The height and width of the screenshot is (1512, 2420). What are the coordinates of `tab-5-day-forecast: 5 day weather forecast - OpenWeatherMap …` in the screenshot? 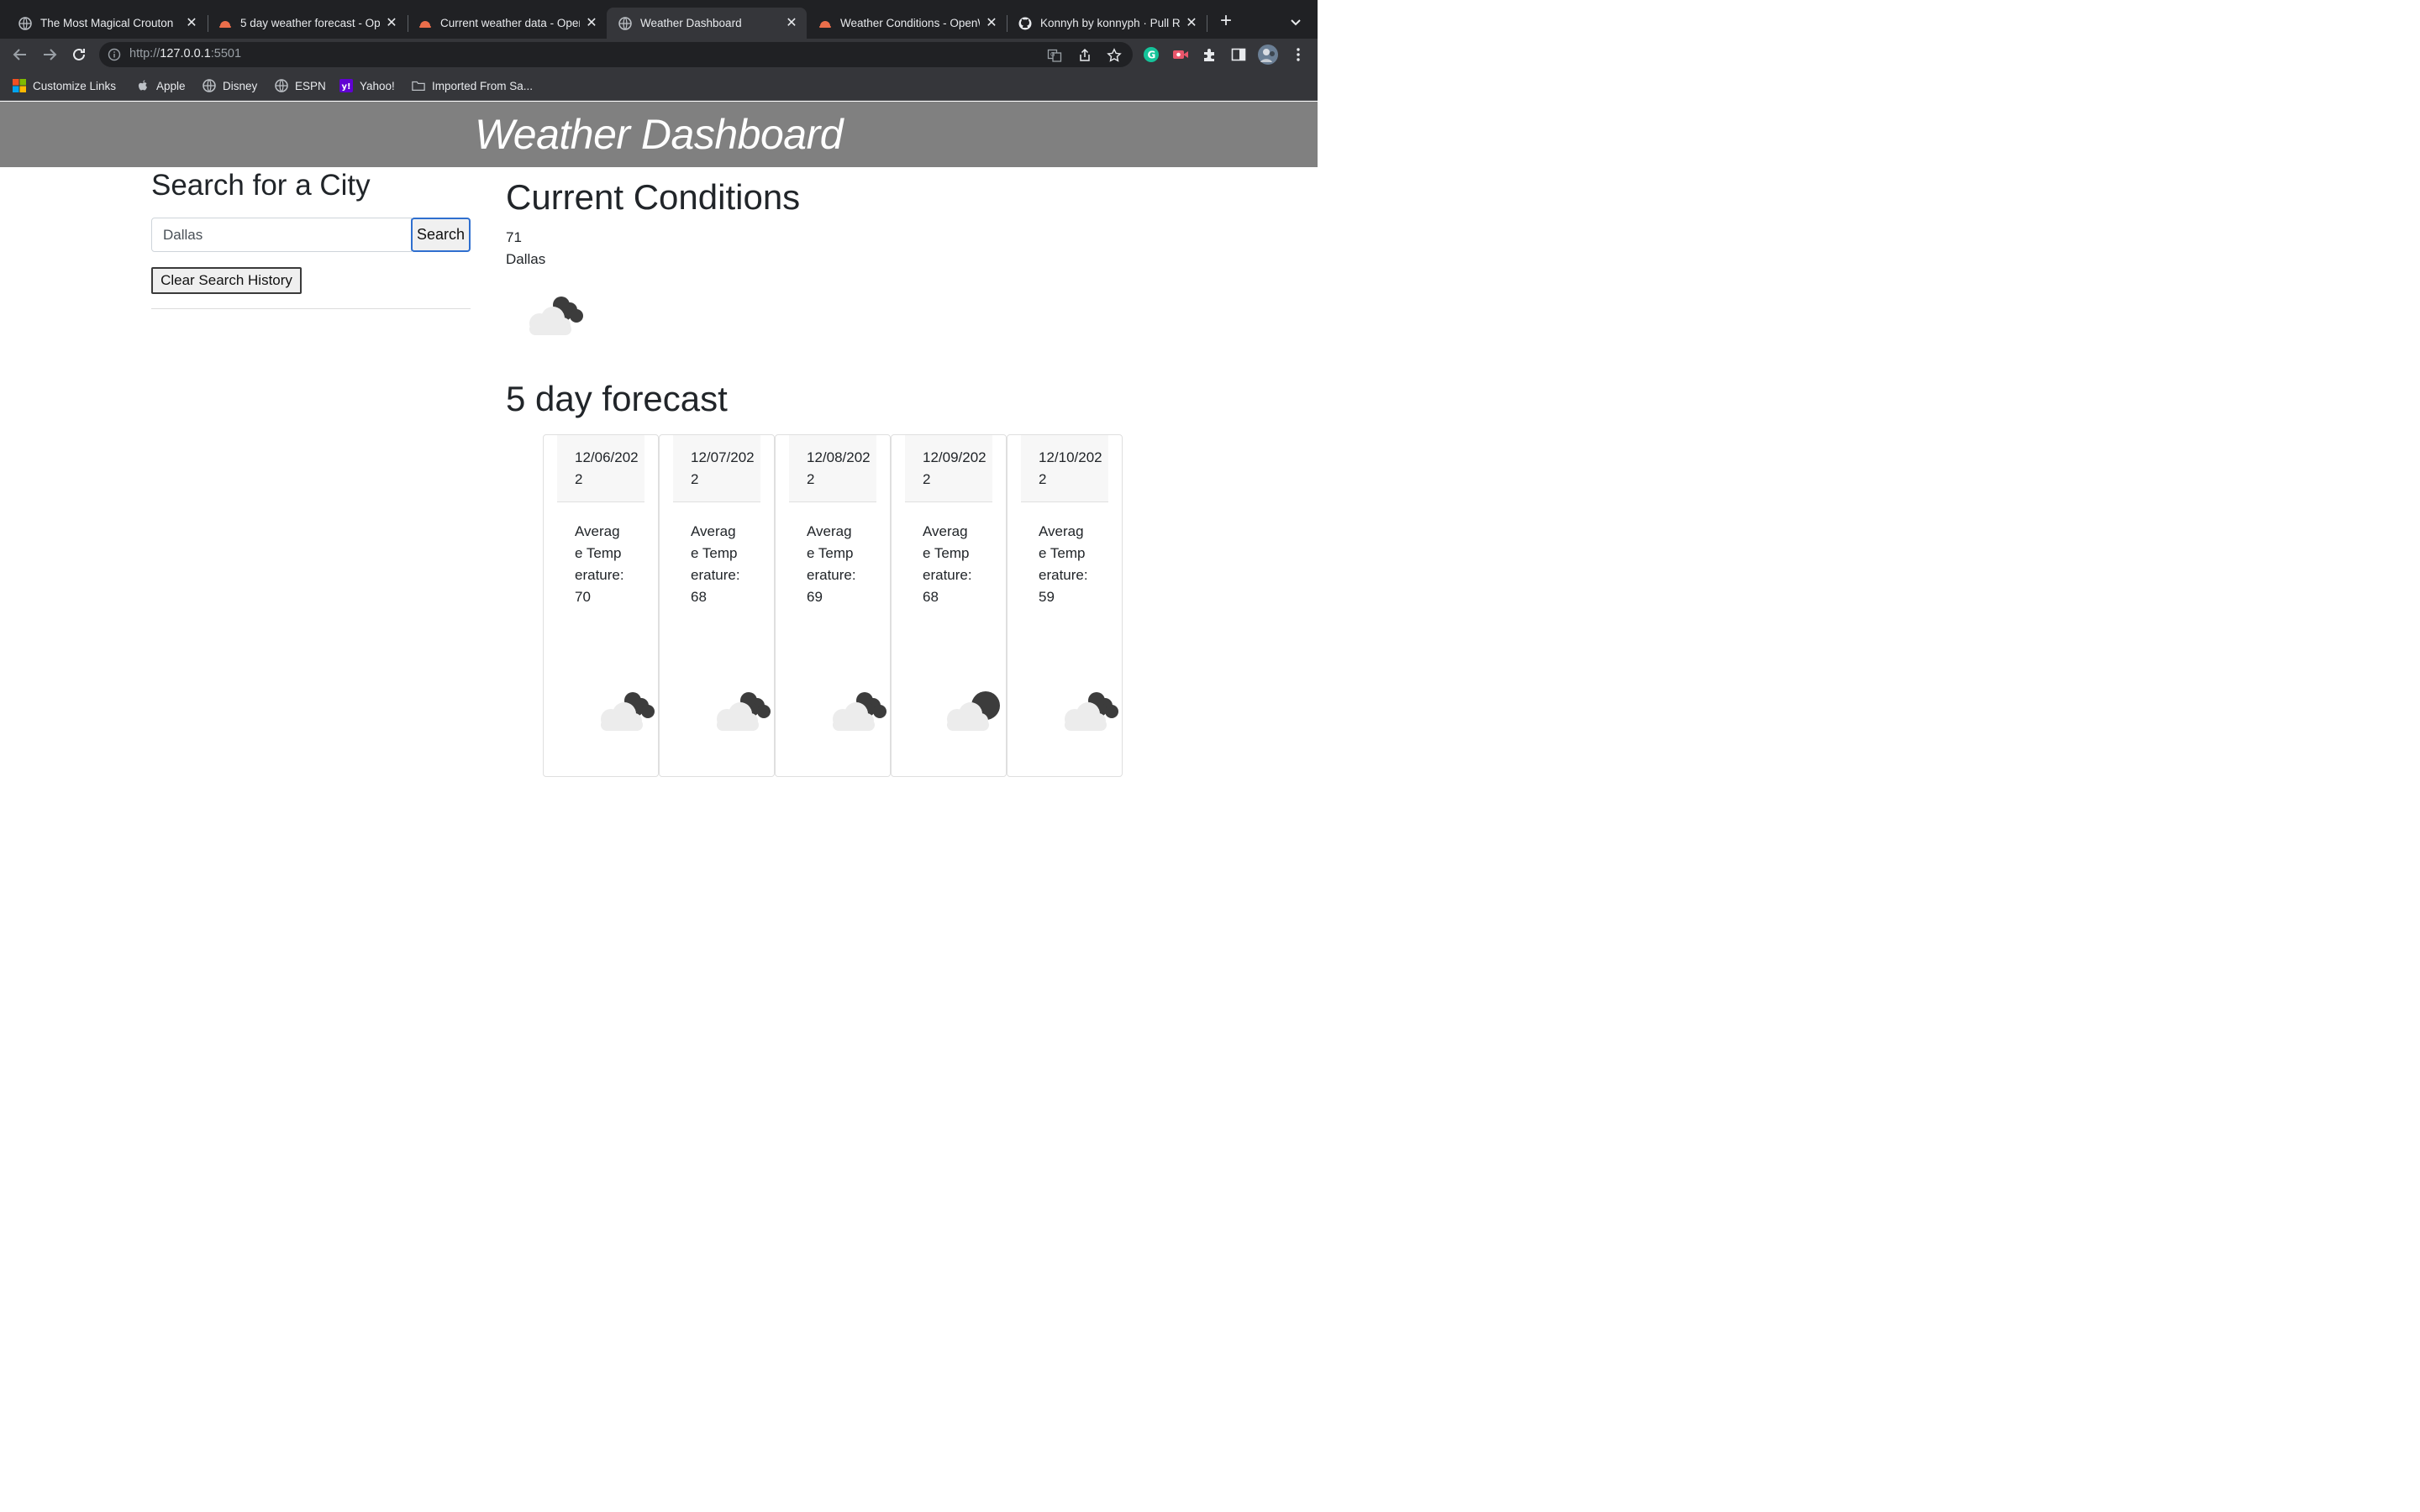 It's located at (307, 23).